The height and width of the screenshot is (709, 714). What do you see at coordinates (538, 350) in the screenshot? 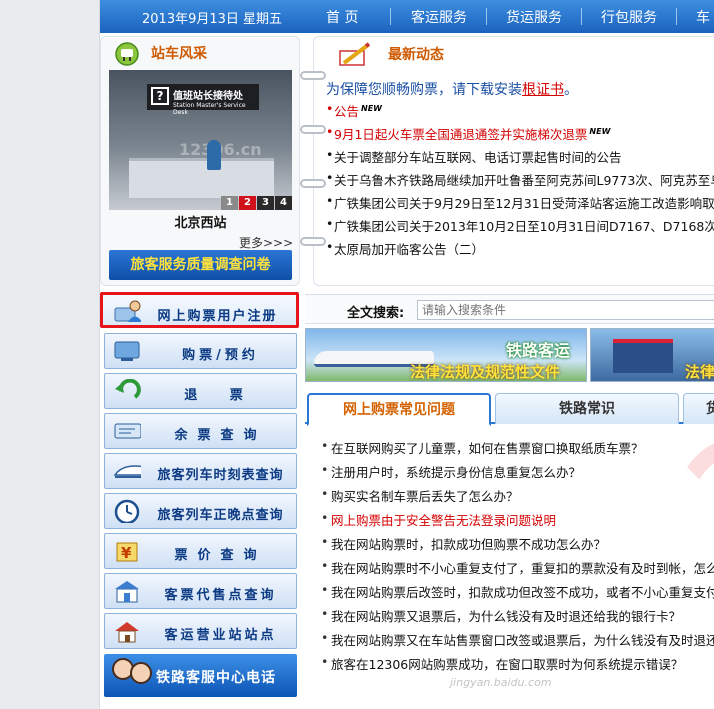
I see `law-banner-title: 铁路客运` at bounding box center [538, 350].